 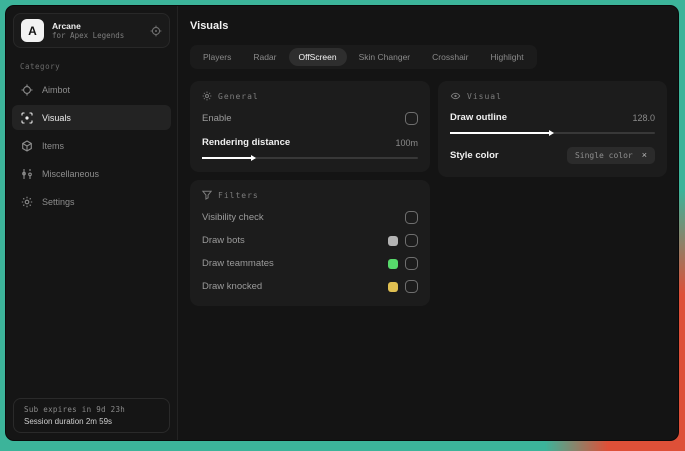 I want to click on draw-teammates-checkbox, so click(x=411, y=263).